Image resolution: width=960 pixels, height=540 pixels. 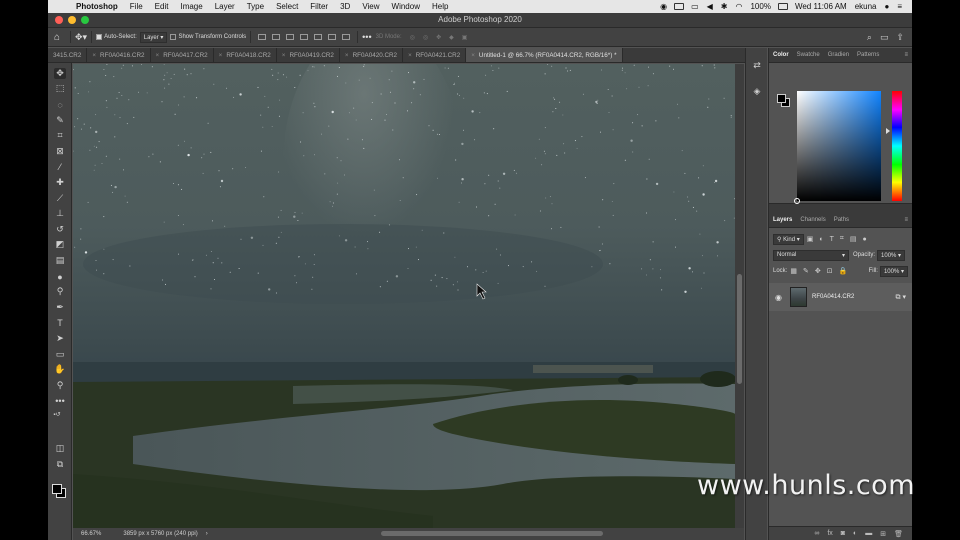 What do you see at coordinates (894, 146) in the screenshot?
I see `hue-slider` at bounding box center [894, 146].